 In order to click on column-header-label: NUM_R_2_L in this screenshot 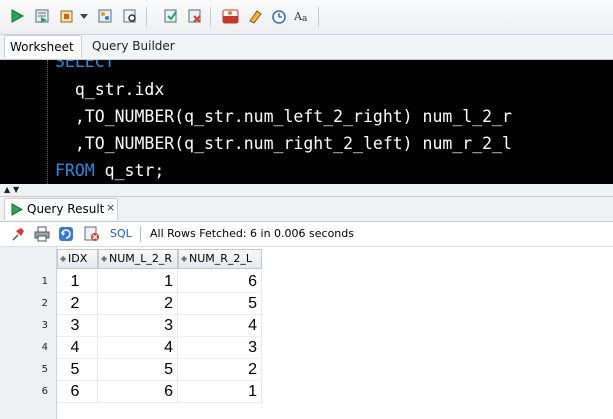, I will do `click(221, 258)`.